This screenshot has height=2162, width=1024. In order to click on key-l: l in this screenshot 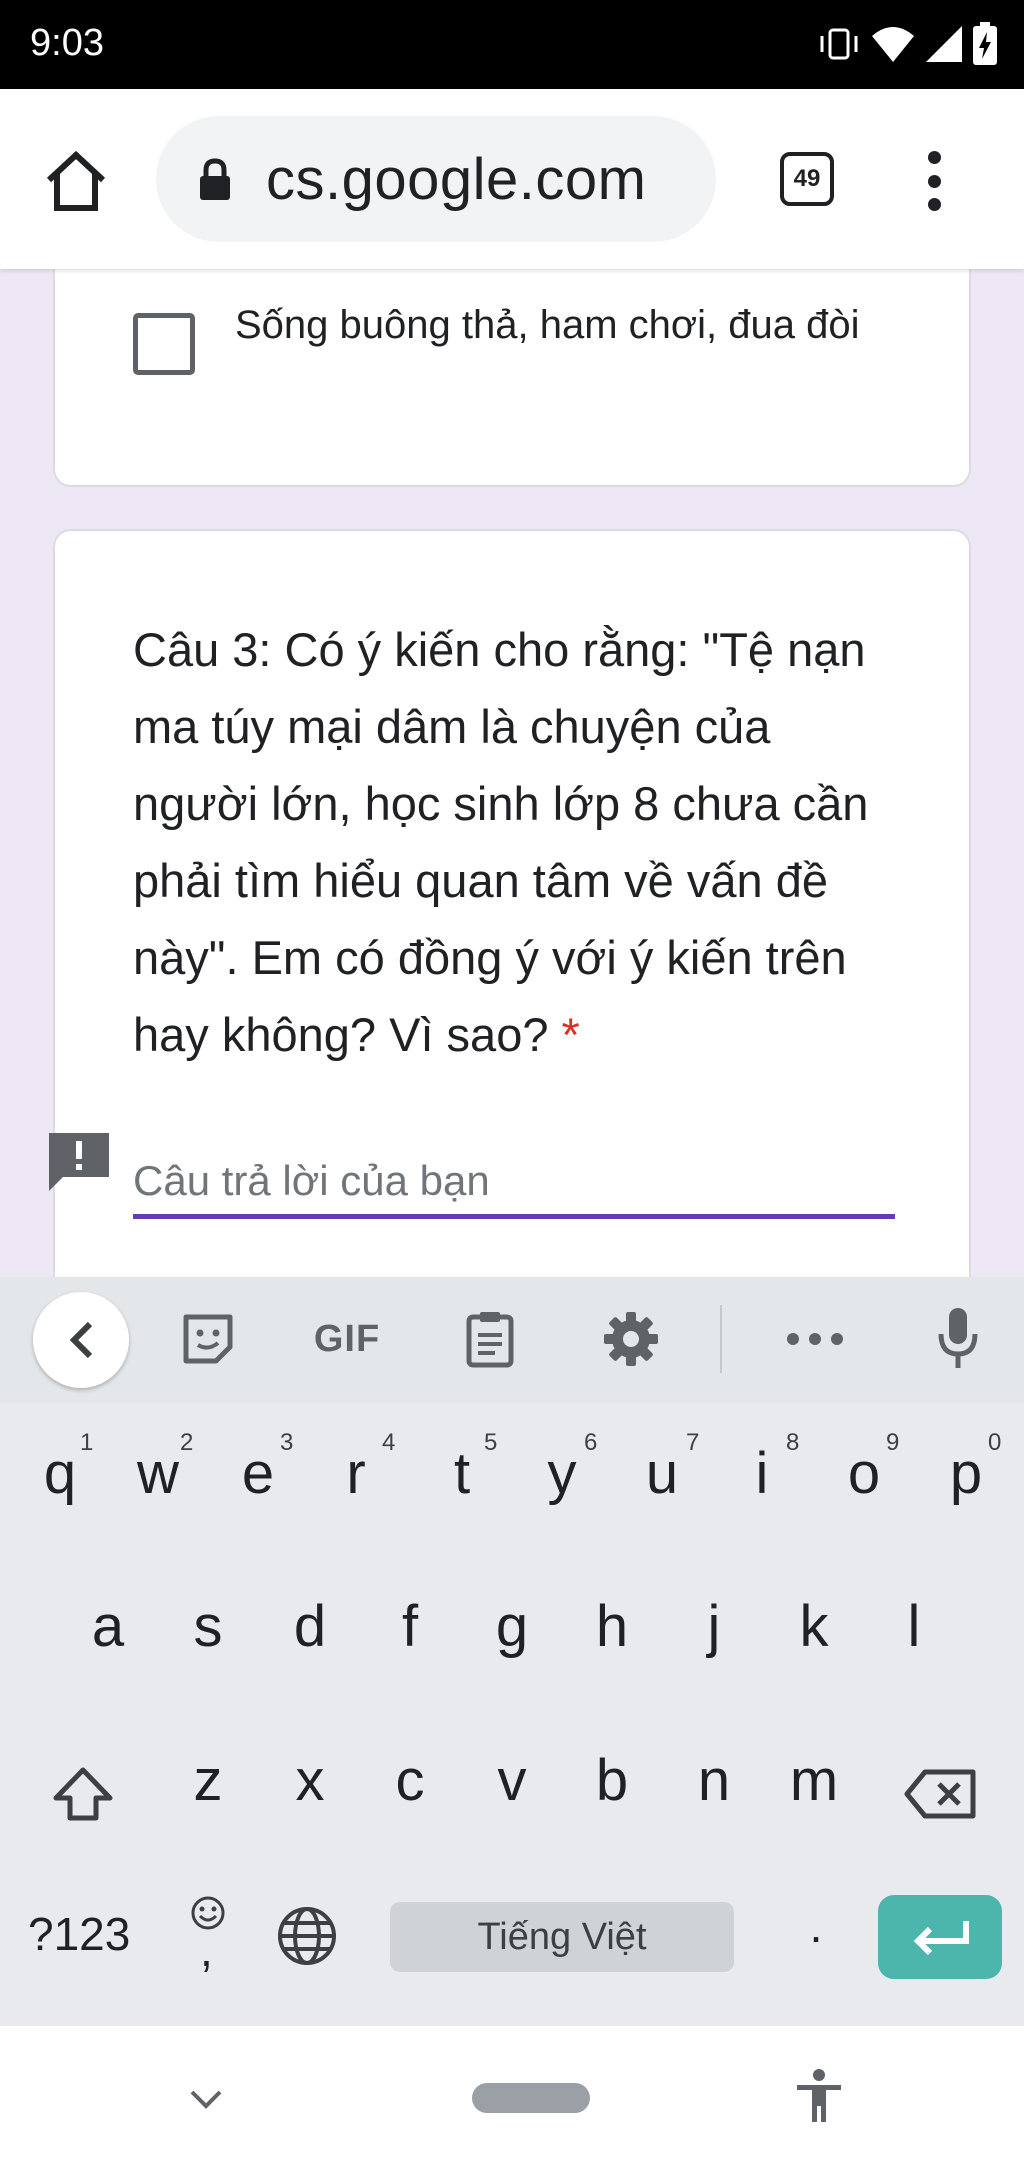, I will do `click(914, 1626)`.